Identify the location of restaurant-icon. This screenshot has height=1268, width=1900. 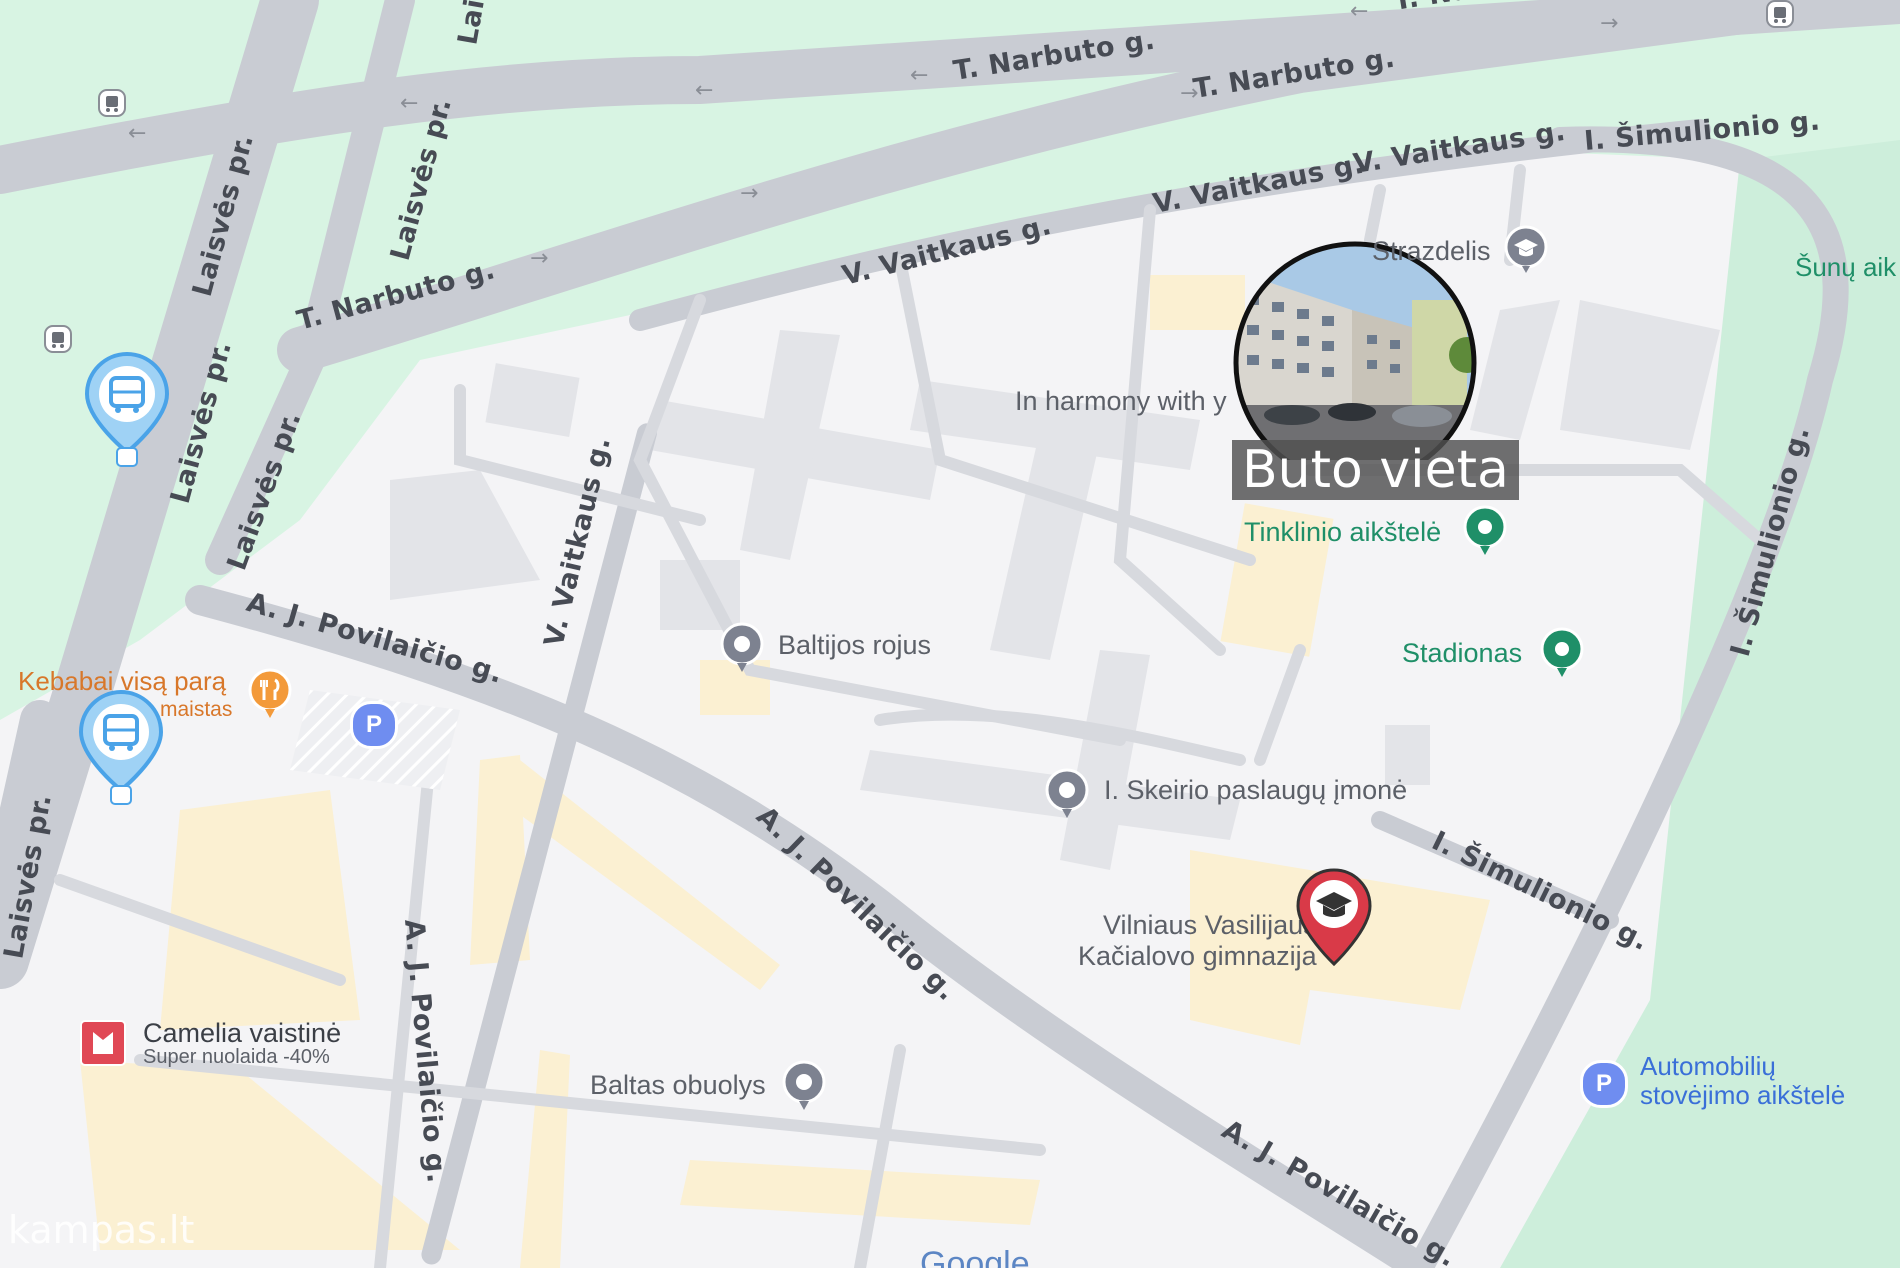
(270, 696).